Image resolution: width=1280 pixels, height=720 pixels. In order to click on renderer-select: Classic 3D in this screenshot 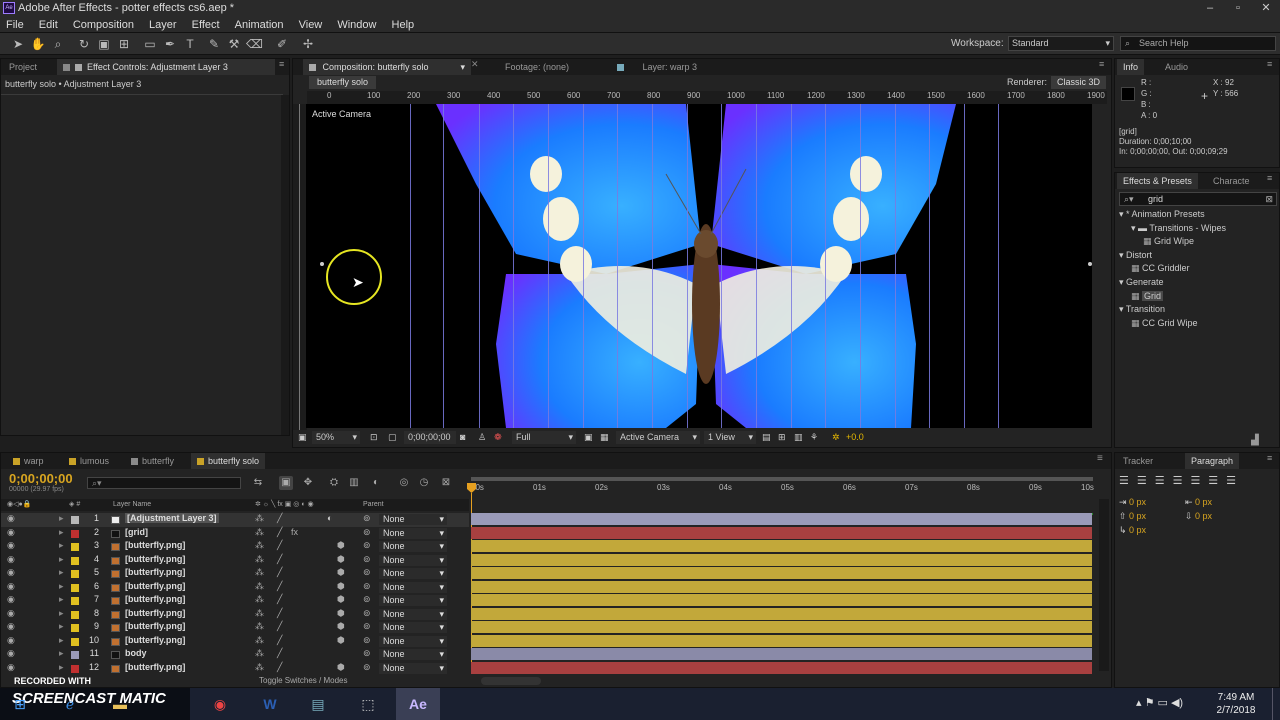, I will do `click(1079, 82)`.